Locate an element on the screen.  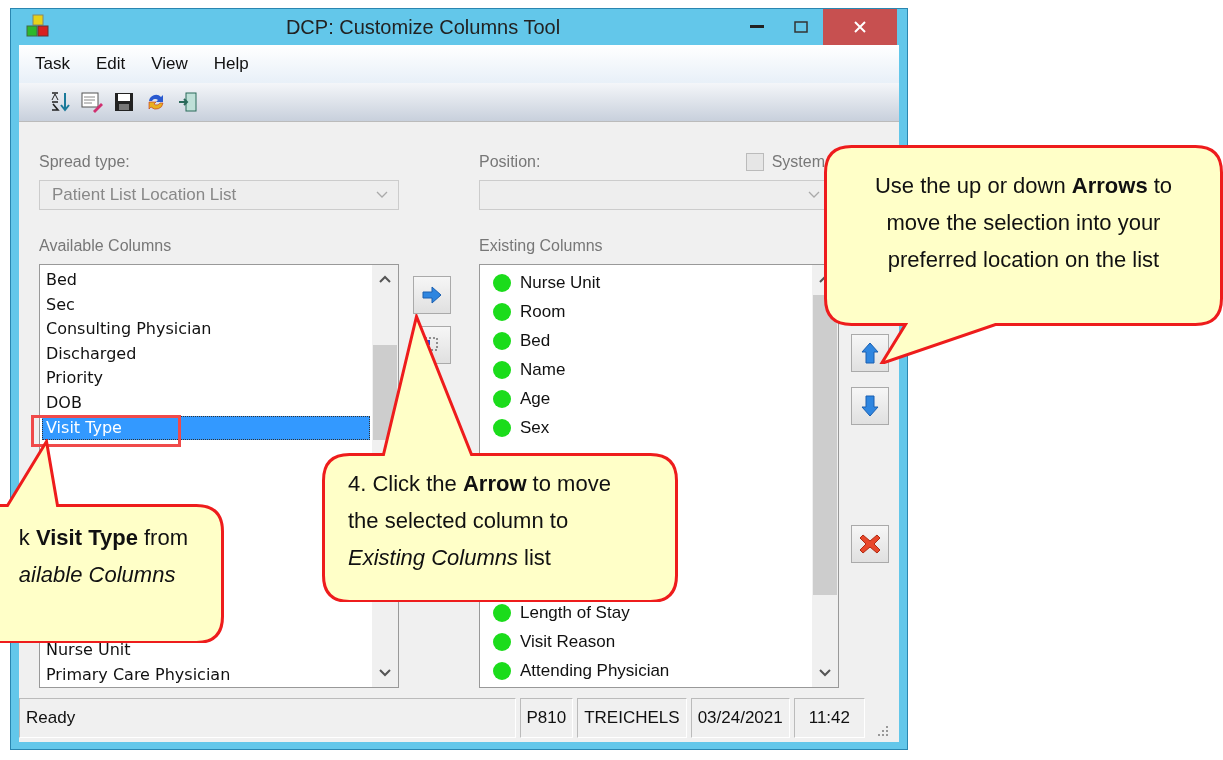
down-arrow-icon is located at coordinates (870, 406).